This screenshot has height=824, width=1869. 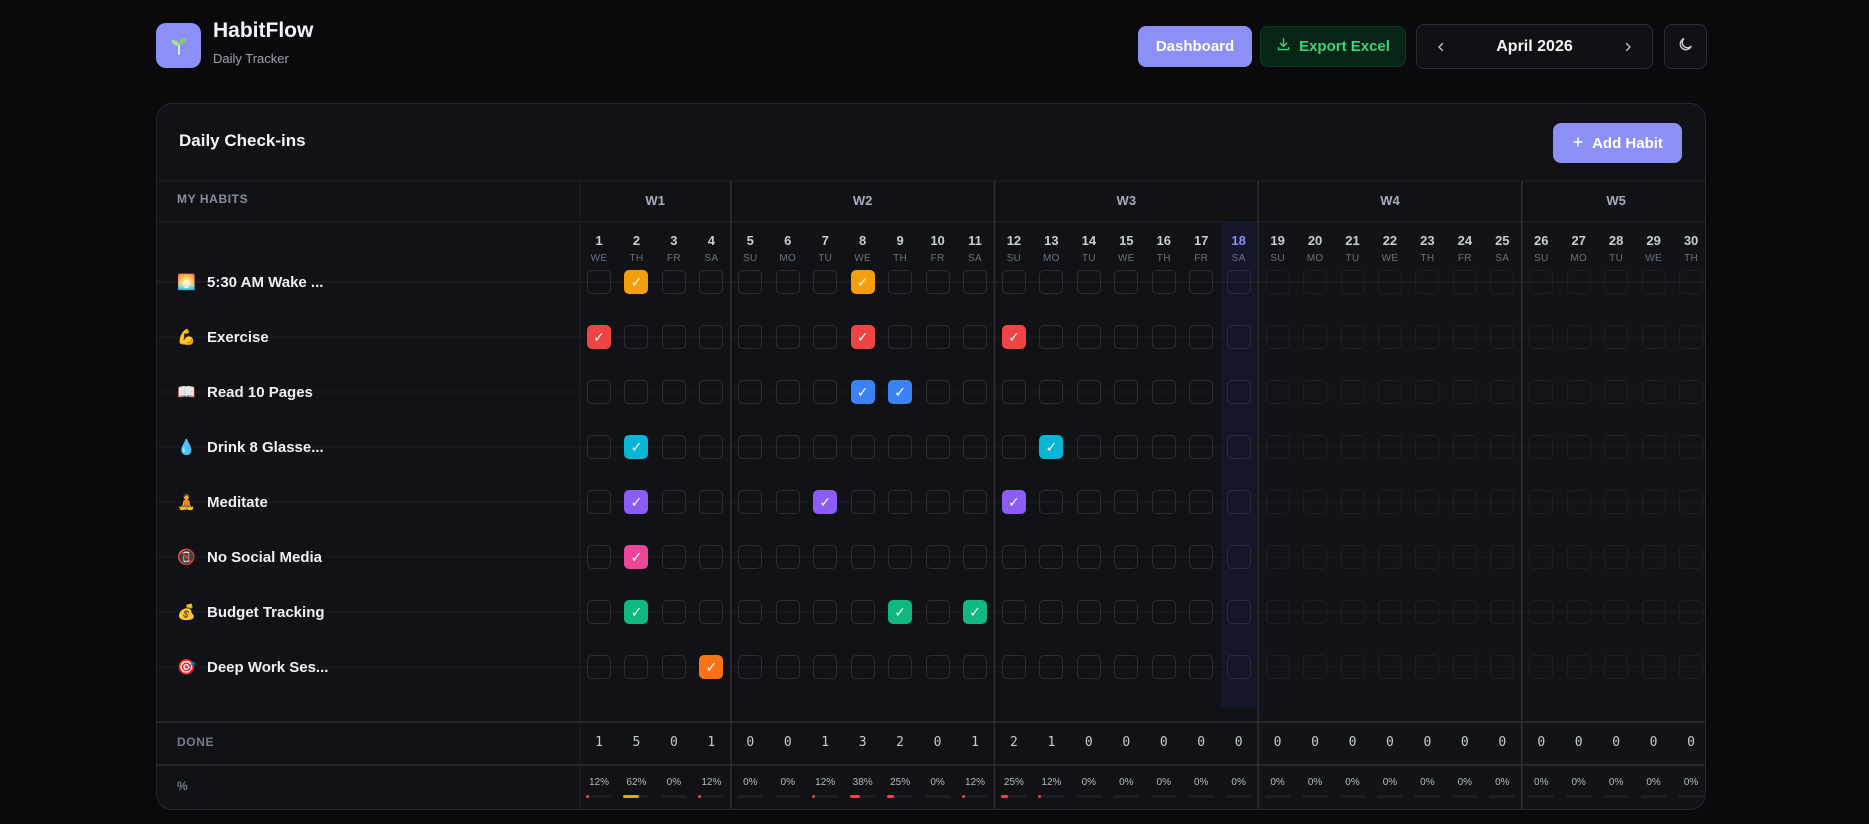 What do you see at coordinates (1685, 46) in the screenshot?
I see `theme-toggle-button` at bounding box center [1685, 46].